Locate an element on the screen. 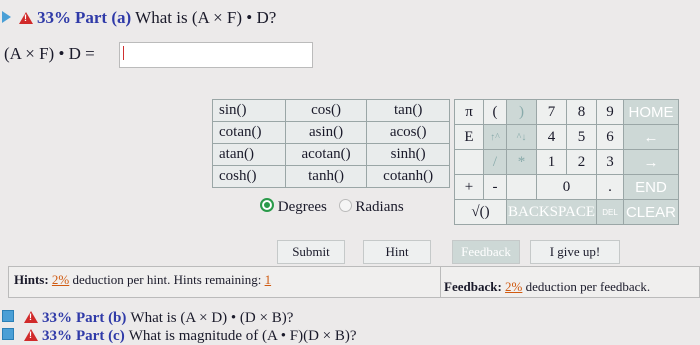 The image size is (700, 345). radians-label: Radians is located at coordinates (379, 207).